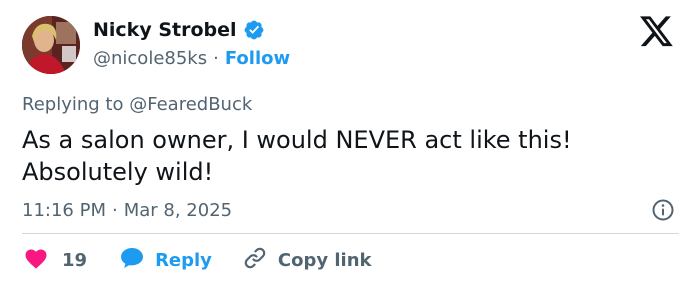 The height and width of the screenshot is (287, 700). Describe the element at coordinates (190, 104) in the screenshot. I see `replying-to-mention: @FearedBuck` at that location.